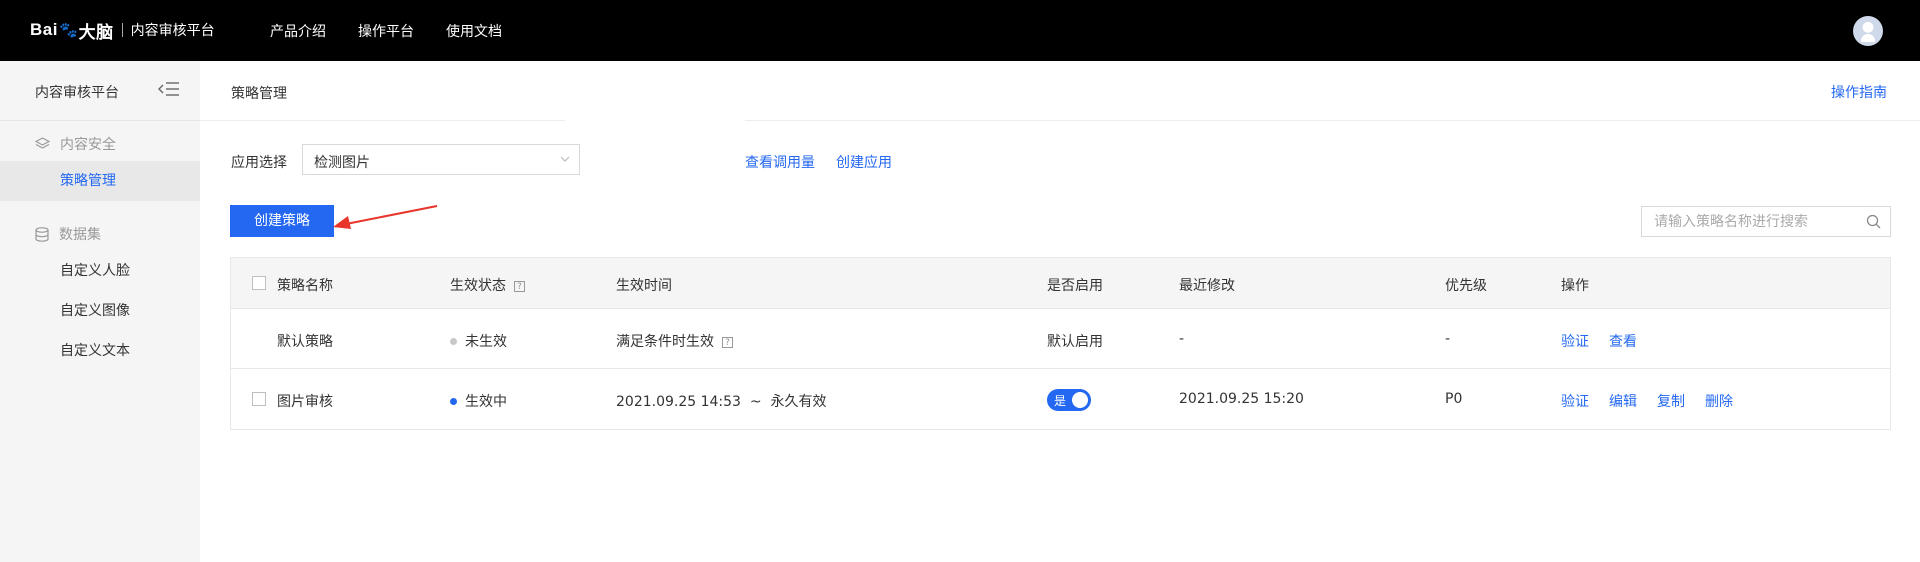 Image resolution: width=1920 pixels, height=562 pixels. What do you see at coordinates (780, 162) in the screenshot?
I see `view-usage-link: 查看调用量` at bounding box center [780, 162].